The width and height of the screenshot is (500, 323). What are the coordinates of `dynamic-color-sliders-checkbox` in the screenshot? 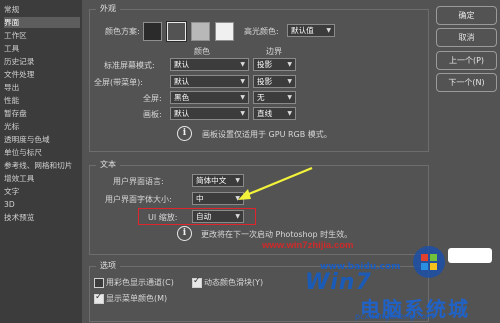 It's located at (197, 282).